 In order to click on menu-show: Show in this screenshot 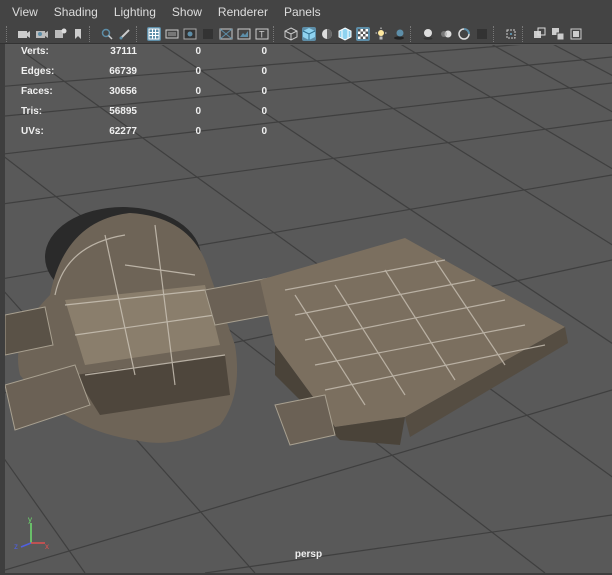, I will do `click(187, 12)`.